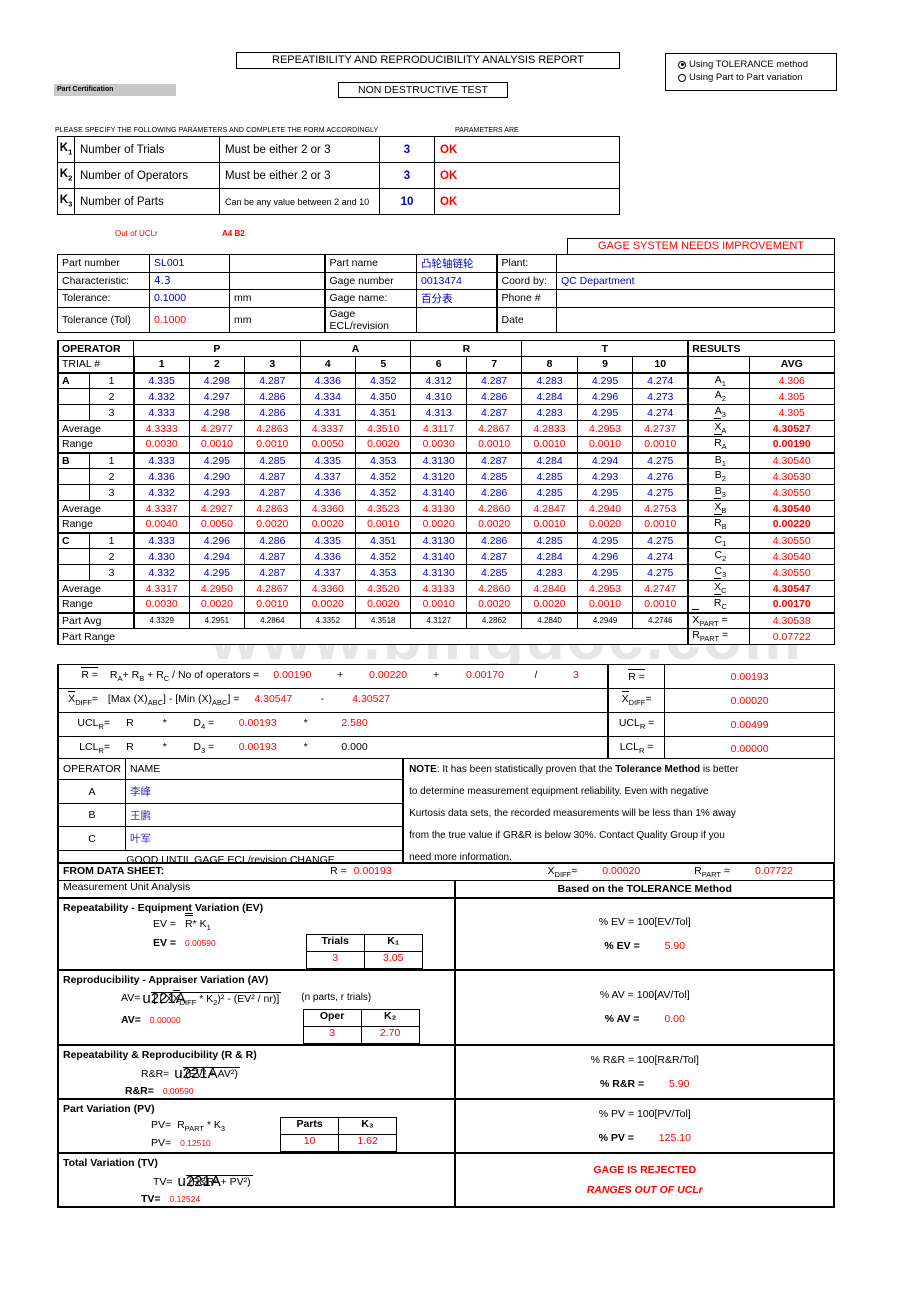 This screenshot has width=920, height=1301. What do you see at coordinates (217, 556) in the screenshot?
I see `measurement-c-t2-p2: 4.294` at bounding box center [217, 556].